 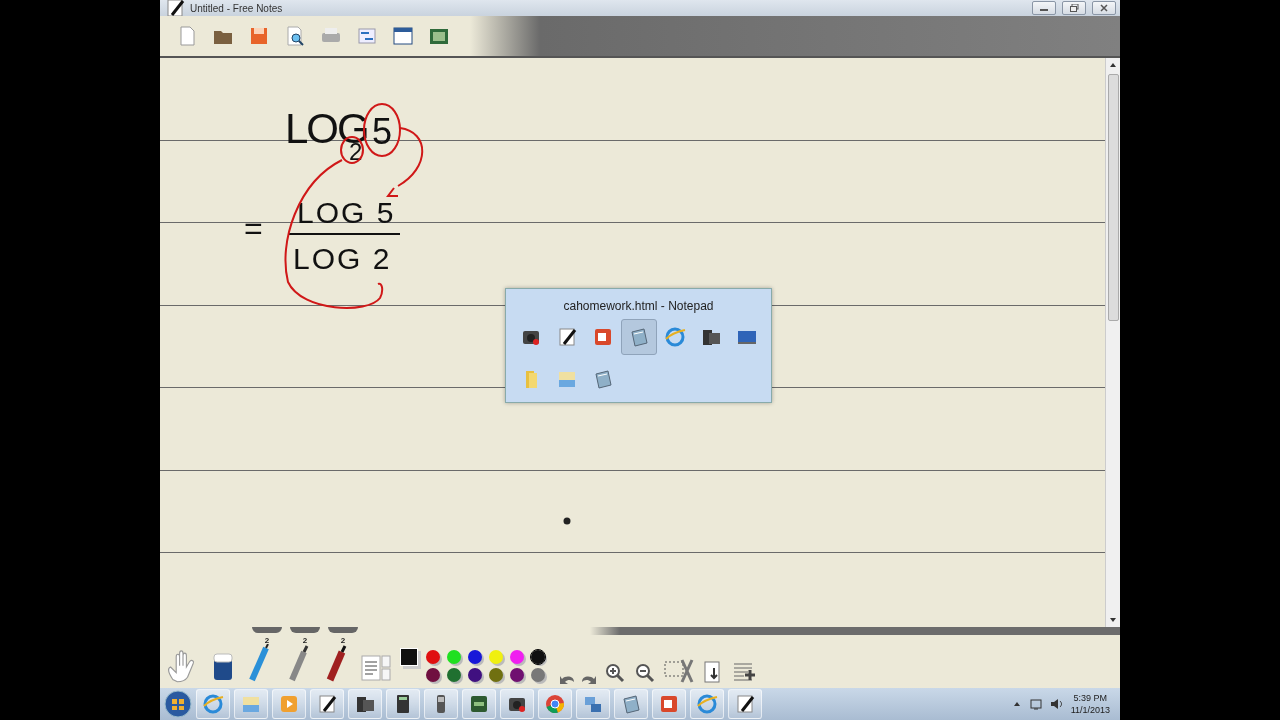 What do you see at coordinates (744, 672) in the screenshot?
I see `add-lines-icon` at bounding box center [744, 672].